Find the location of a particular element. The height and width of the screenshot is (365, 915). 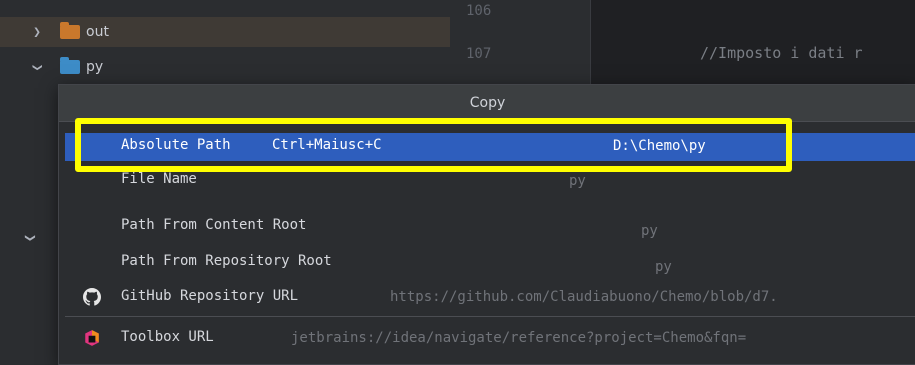

github-icon is located at coordinates (92, 297).